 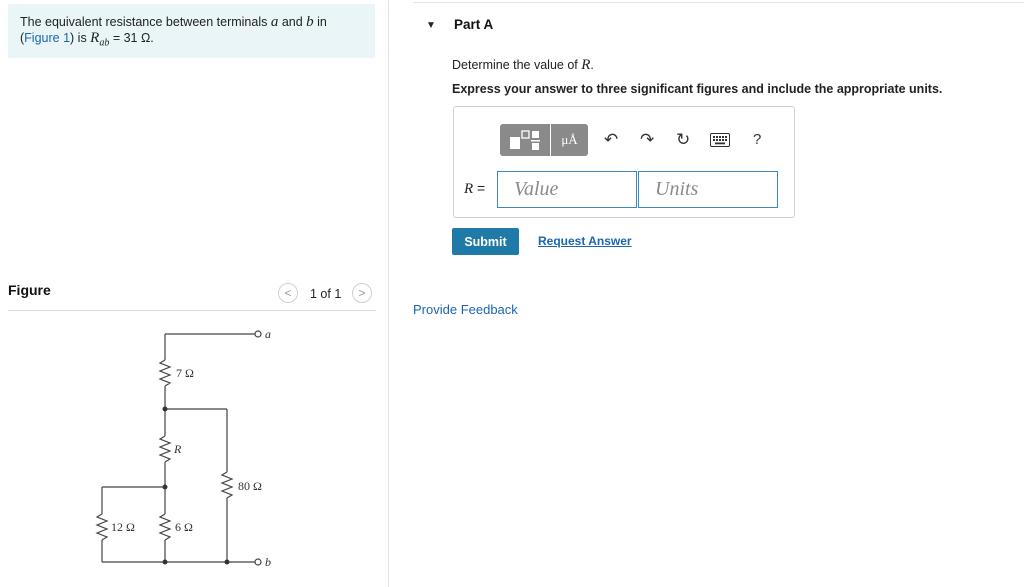 I want to click on problem-text-in: in, so click(x=320, y=22).